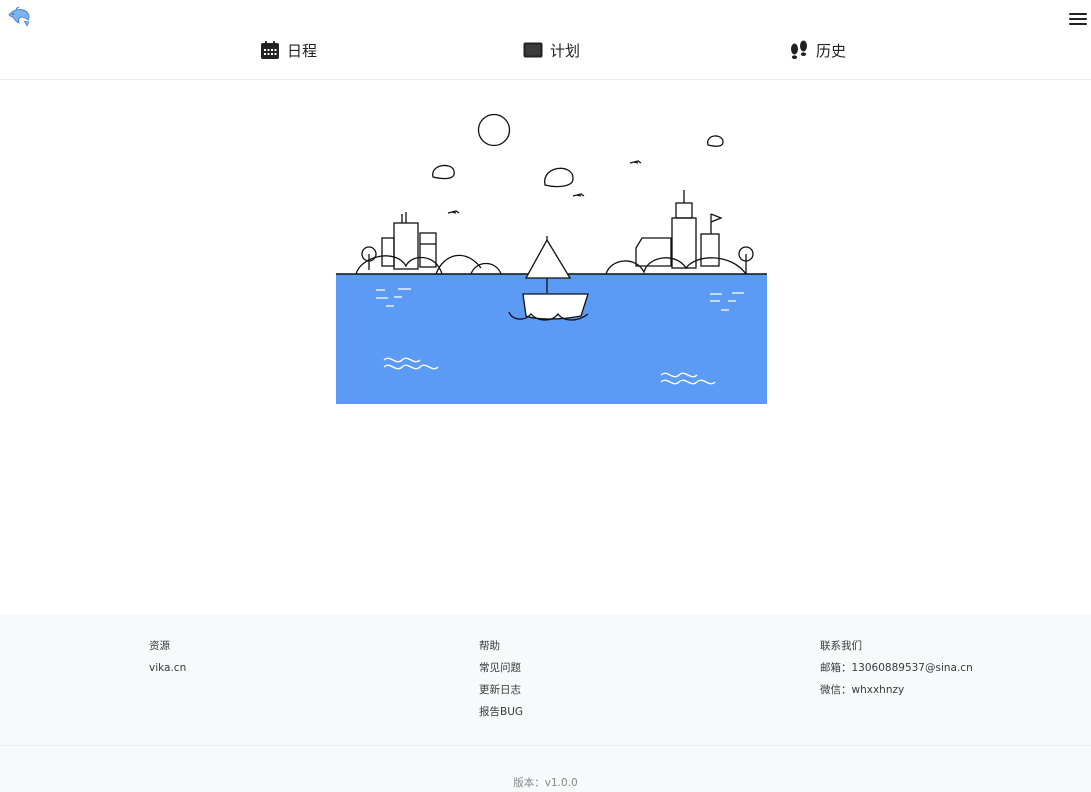  I want to click on sailboat-harbor-illustration, so click(551, 258).